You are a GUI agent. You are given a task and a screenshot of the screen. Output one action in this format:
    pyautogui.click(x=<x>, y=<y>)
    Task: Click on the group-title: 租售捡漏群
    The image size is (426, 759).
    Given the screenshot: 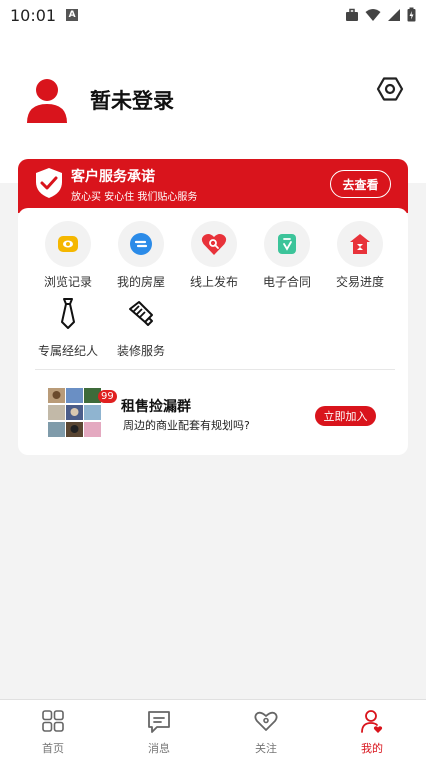 What is the action you would take?
    pyautogui.click(x=156, y=407)
    